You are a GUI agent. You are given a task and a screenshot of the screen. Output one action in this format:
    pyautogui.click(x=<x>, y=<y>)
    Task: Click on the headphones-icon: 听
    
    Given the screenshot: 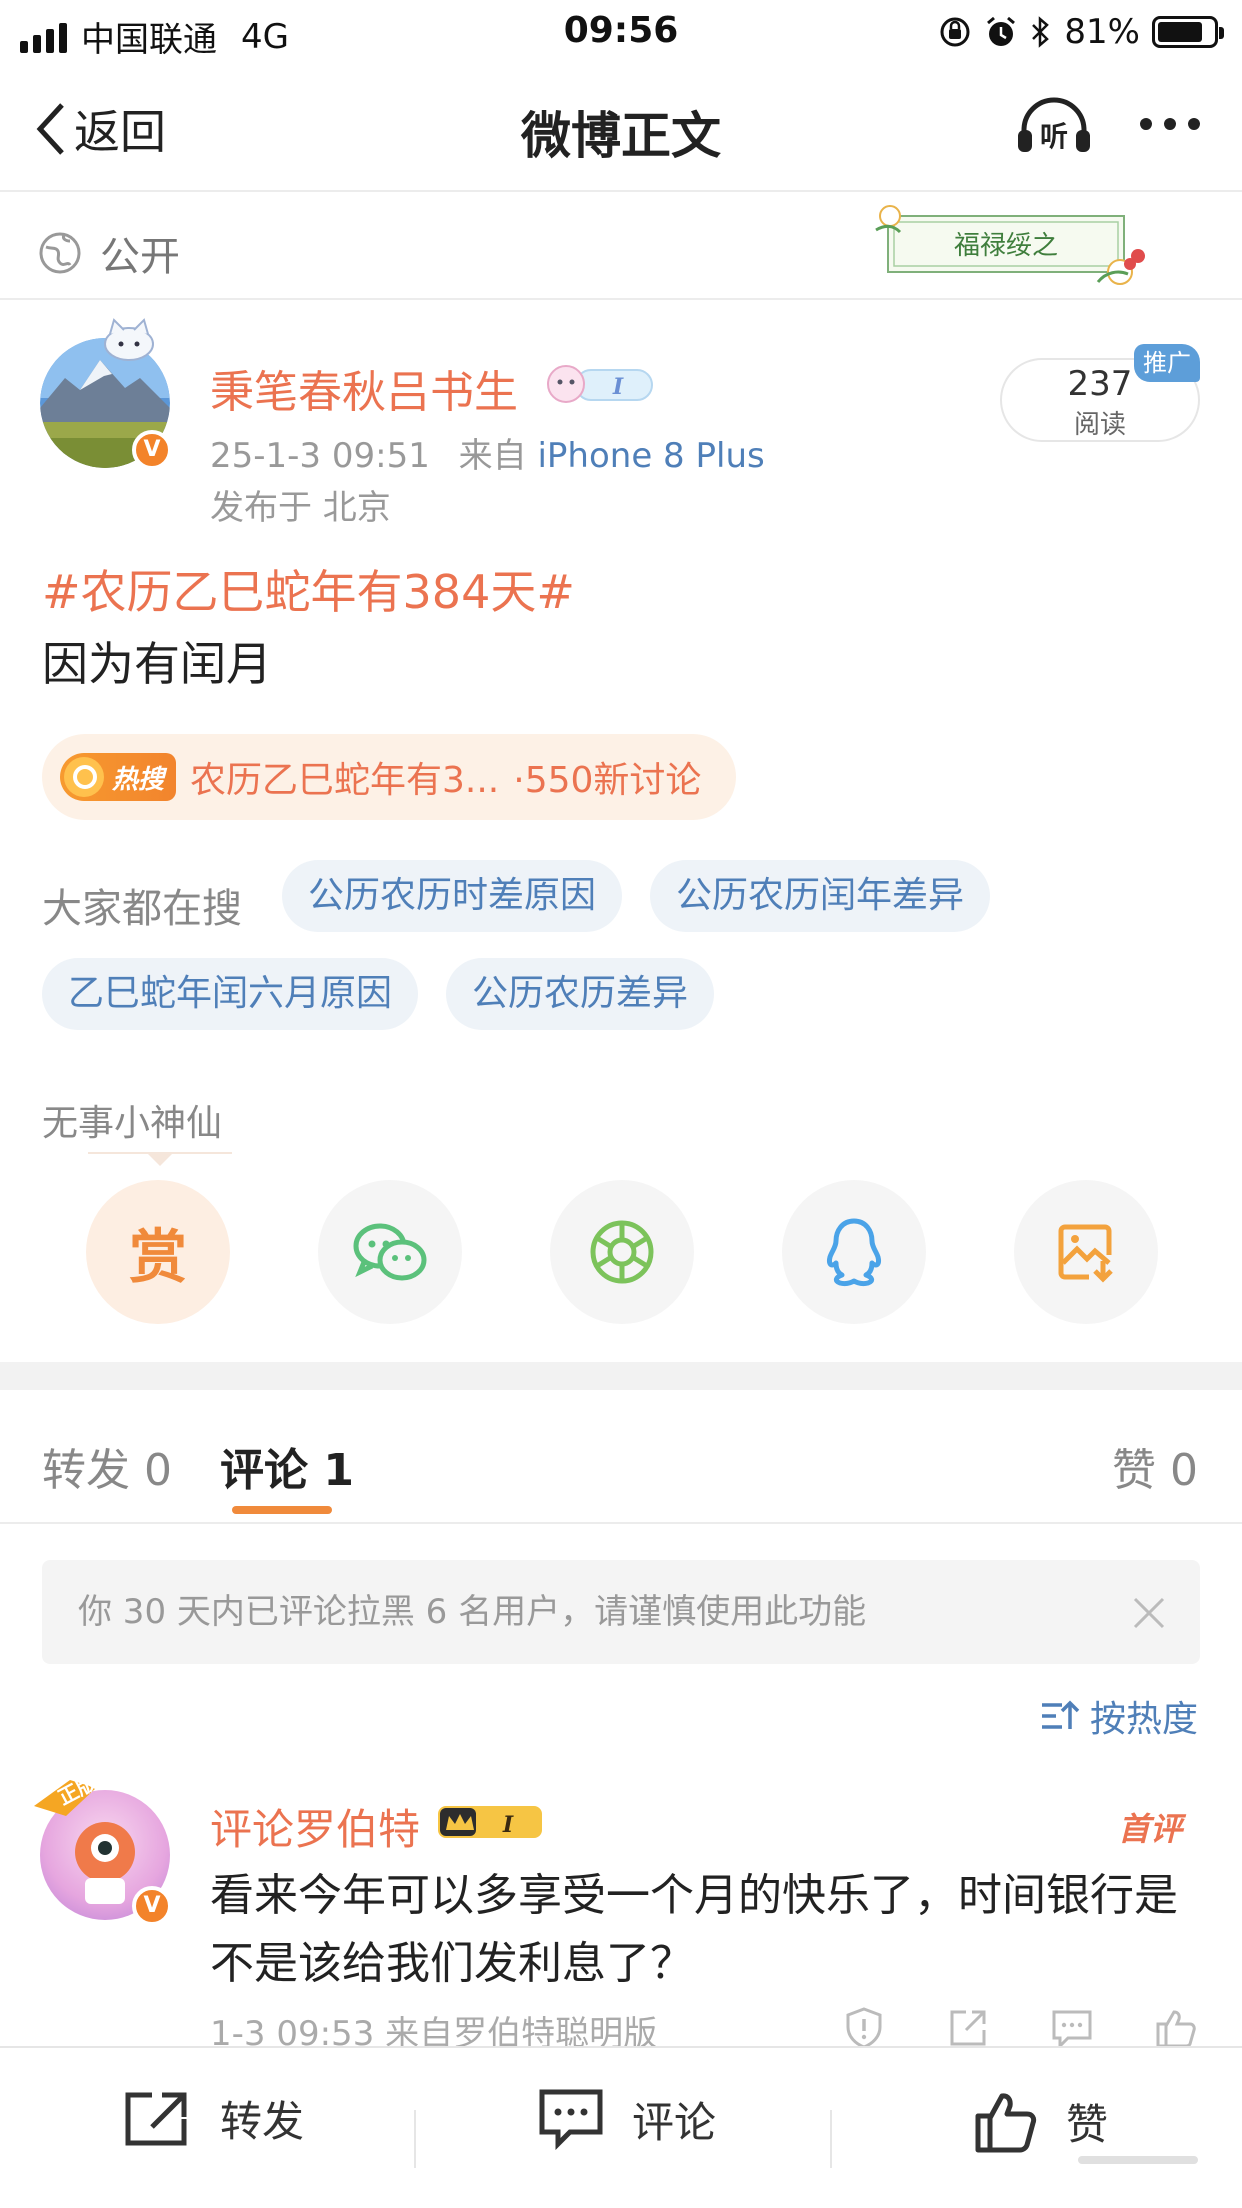 What is the action you would take?
    pyautogui.click(x=1054, y=125)
    